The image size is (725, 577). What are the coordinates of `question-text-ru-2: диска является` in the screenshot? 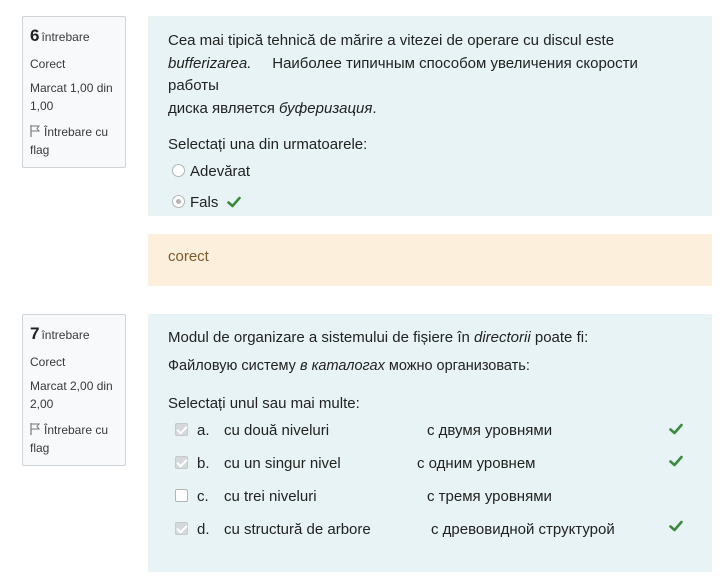 It's located at (221, 108).